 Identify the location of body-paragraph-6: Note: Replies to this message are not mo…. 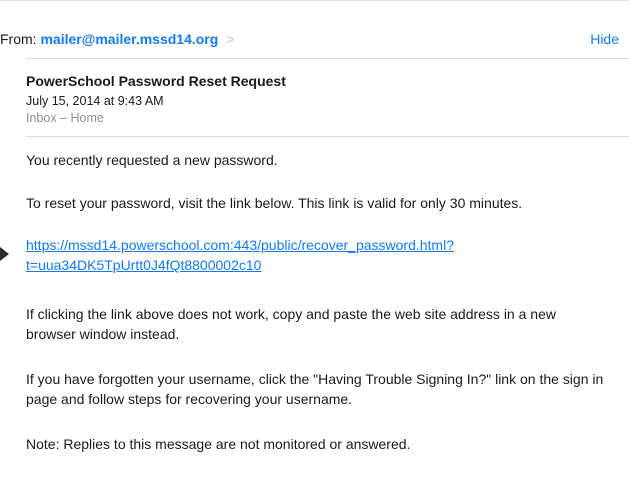
(218, 444).